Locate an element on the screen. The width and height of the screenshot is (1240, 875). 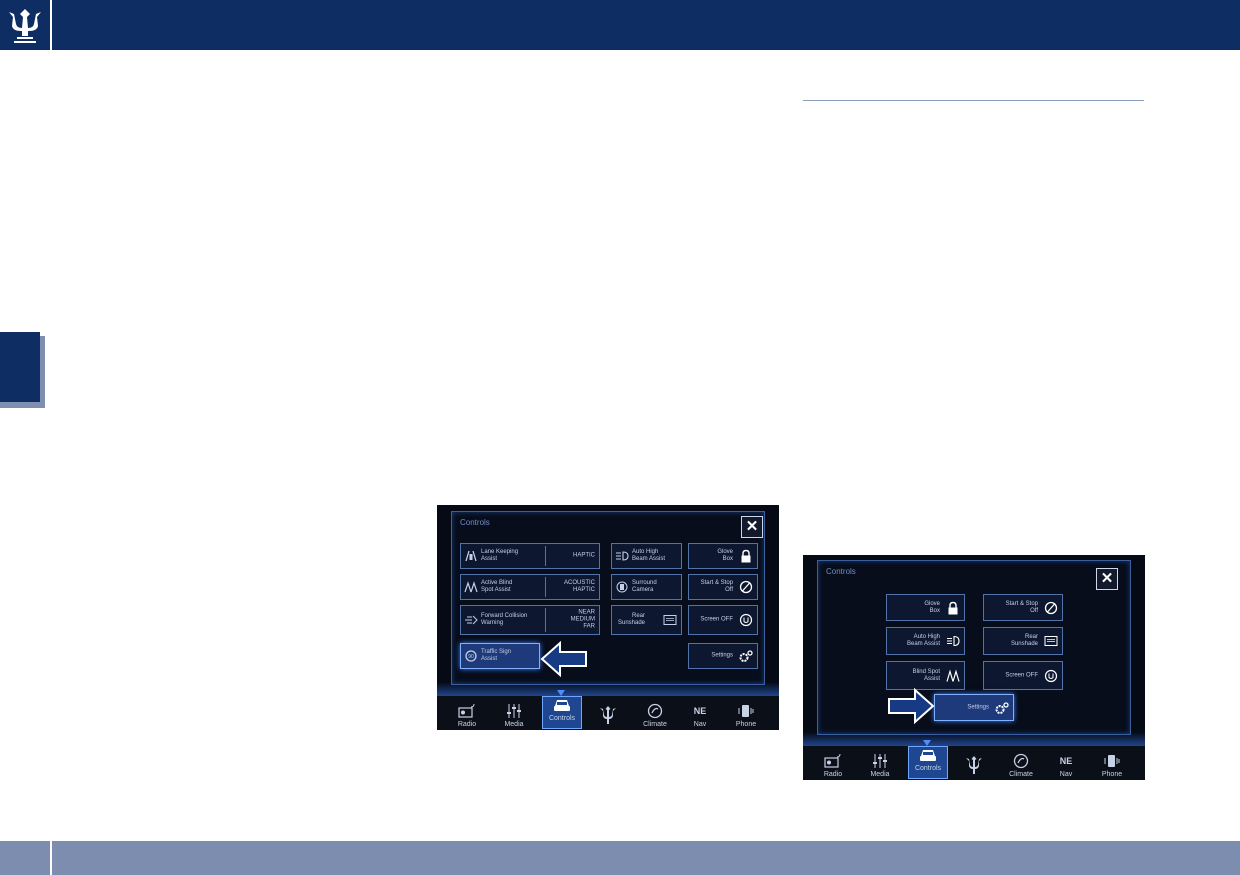
lane-keeping-assist-button: Lane Keeping Assist HAPTIC is located at coordinates (530, 556).